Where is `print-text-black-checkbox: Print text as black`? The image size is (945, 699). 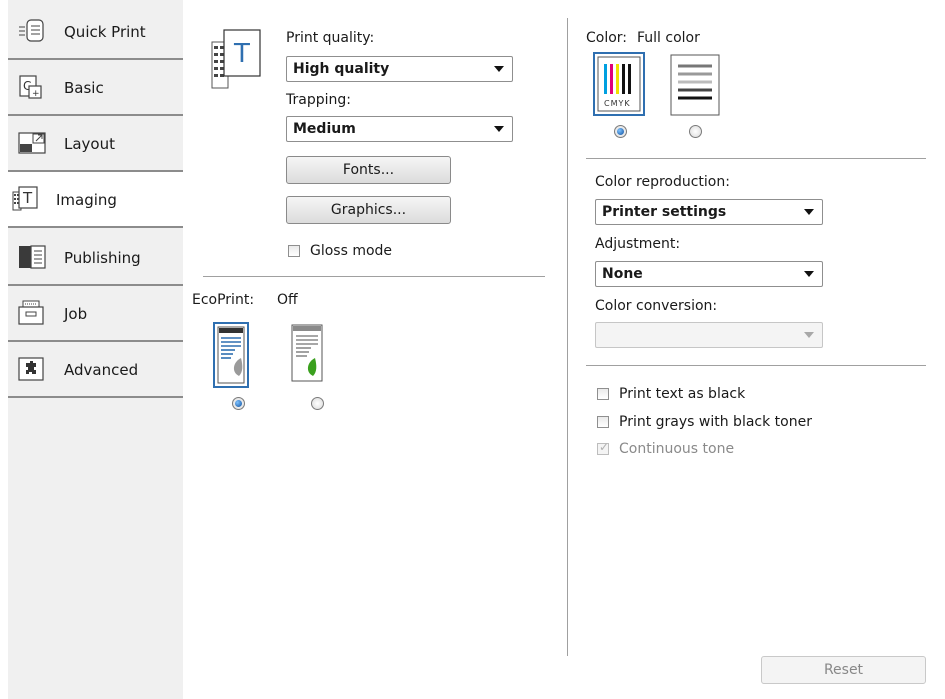 print-text-black-checkbox: Print text as black is located at coordinates (697, 395).